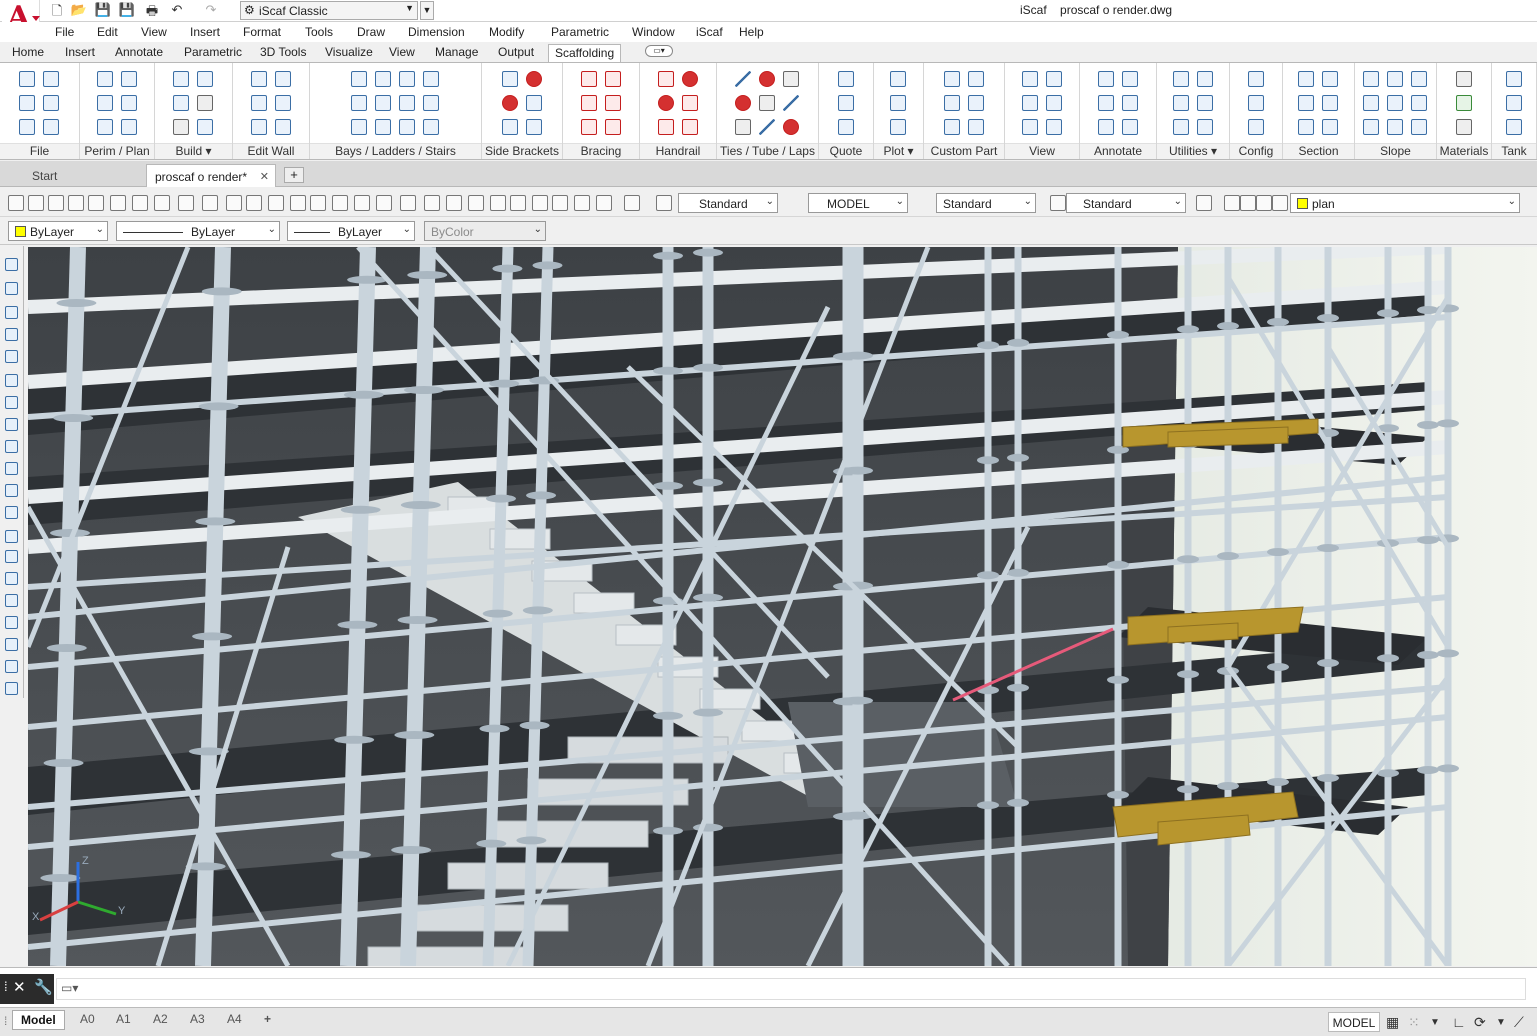 The height and width of the screenshot is (1036, 1537). Describe the element at coordinates (283, 53) in the screenshot. I see `tab-3d-tools: 3D Tools` at that location.